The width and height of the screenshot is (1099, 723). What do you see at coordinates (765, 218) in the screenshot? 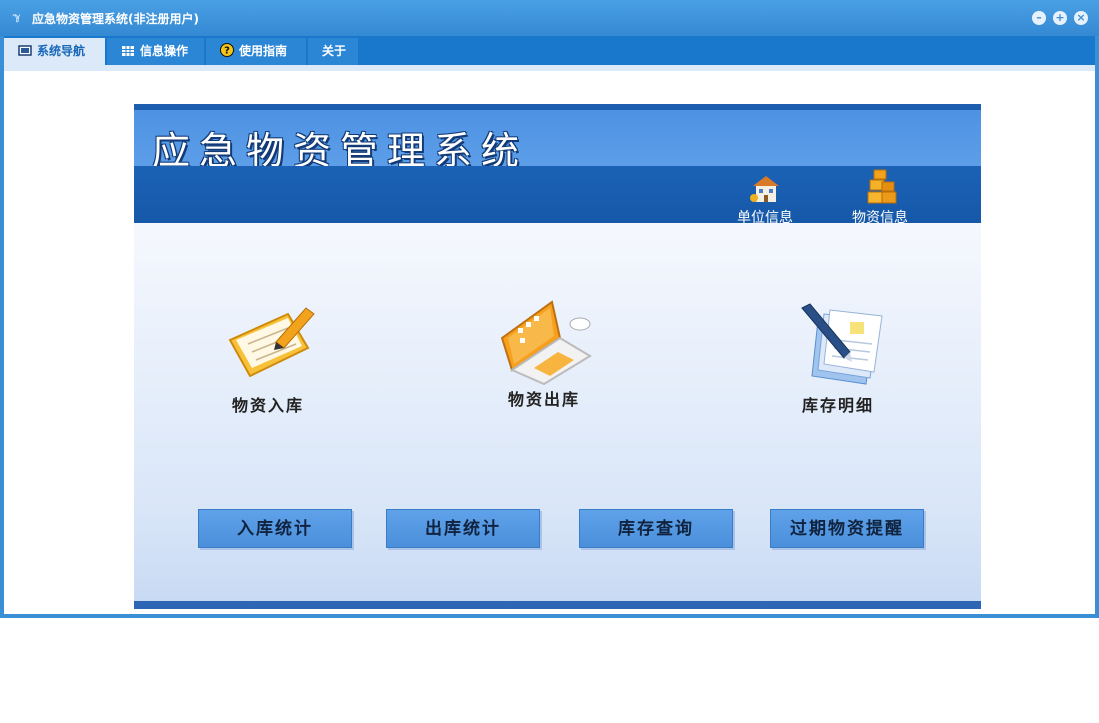
I see `header-item-label: 单位信息` at bounding box center [765, 218].